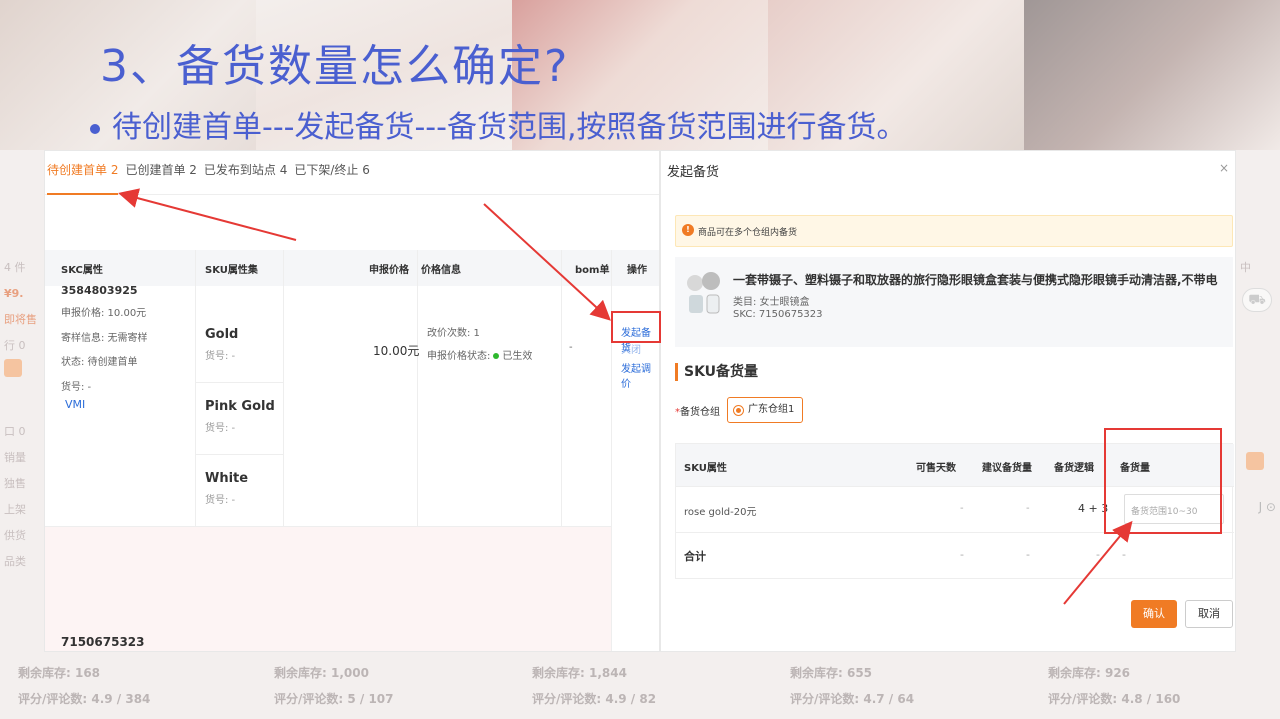 This screenshot has height=719, width=1280. Describe the element at coordinates (75, 404) in the screenshot. I see `vmi-tag: VMI` at that location.